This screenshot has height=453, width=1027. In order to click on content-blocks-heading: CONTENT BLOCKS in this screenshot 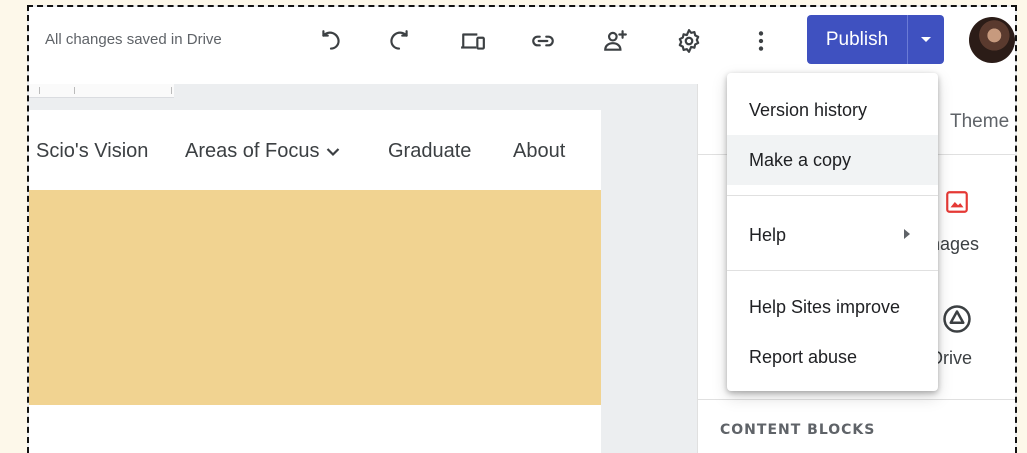, I will do `click(798, 430)`.